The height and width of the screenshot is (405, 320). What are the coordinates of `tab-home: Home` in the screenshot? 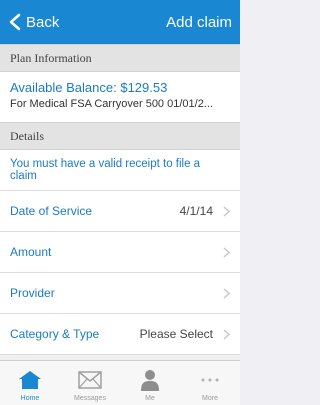 It's located at (30, 383).